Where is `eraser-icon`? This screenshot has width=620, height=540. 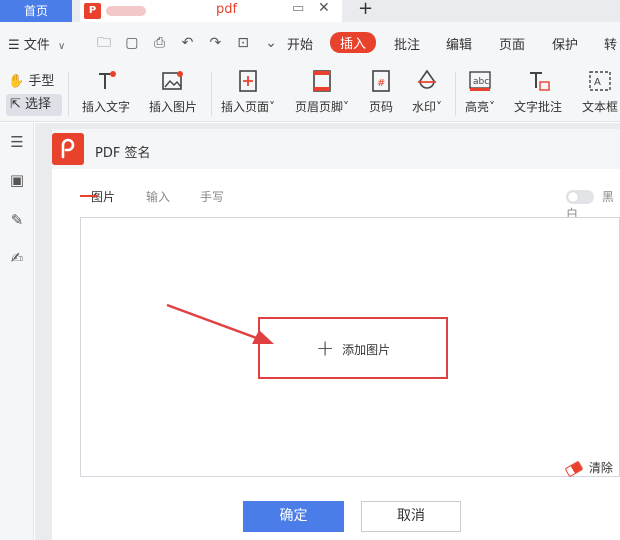
eraser-icon is located at coordinates (574, 468).